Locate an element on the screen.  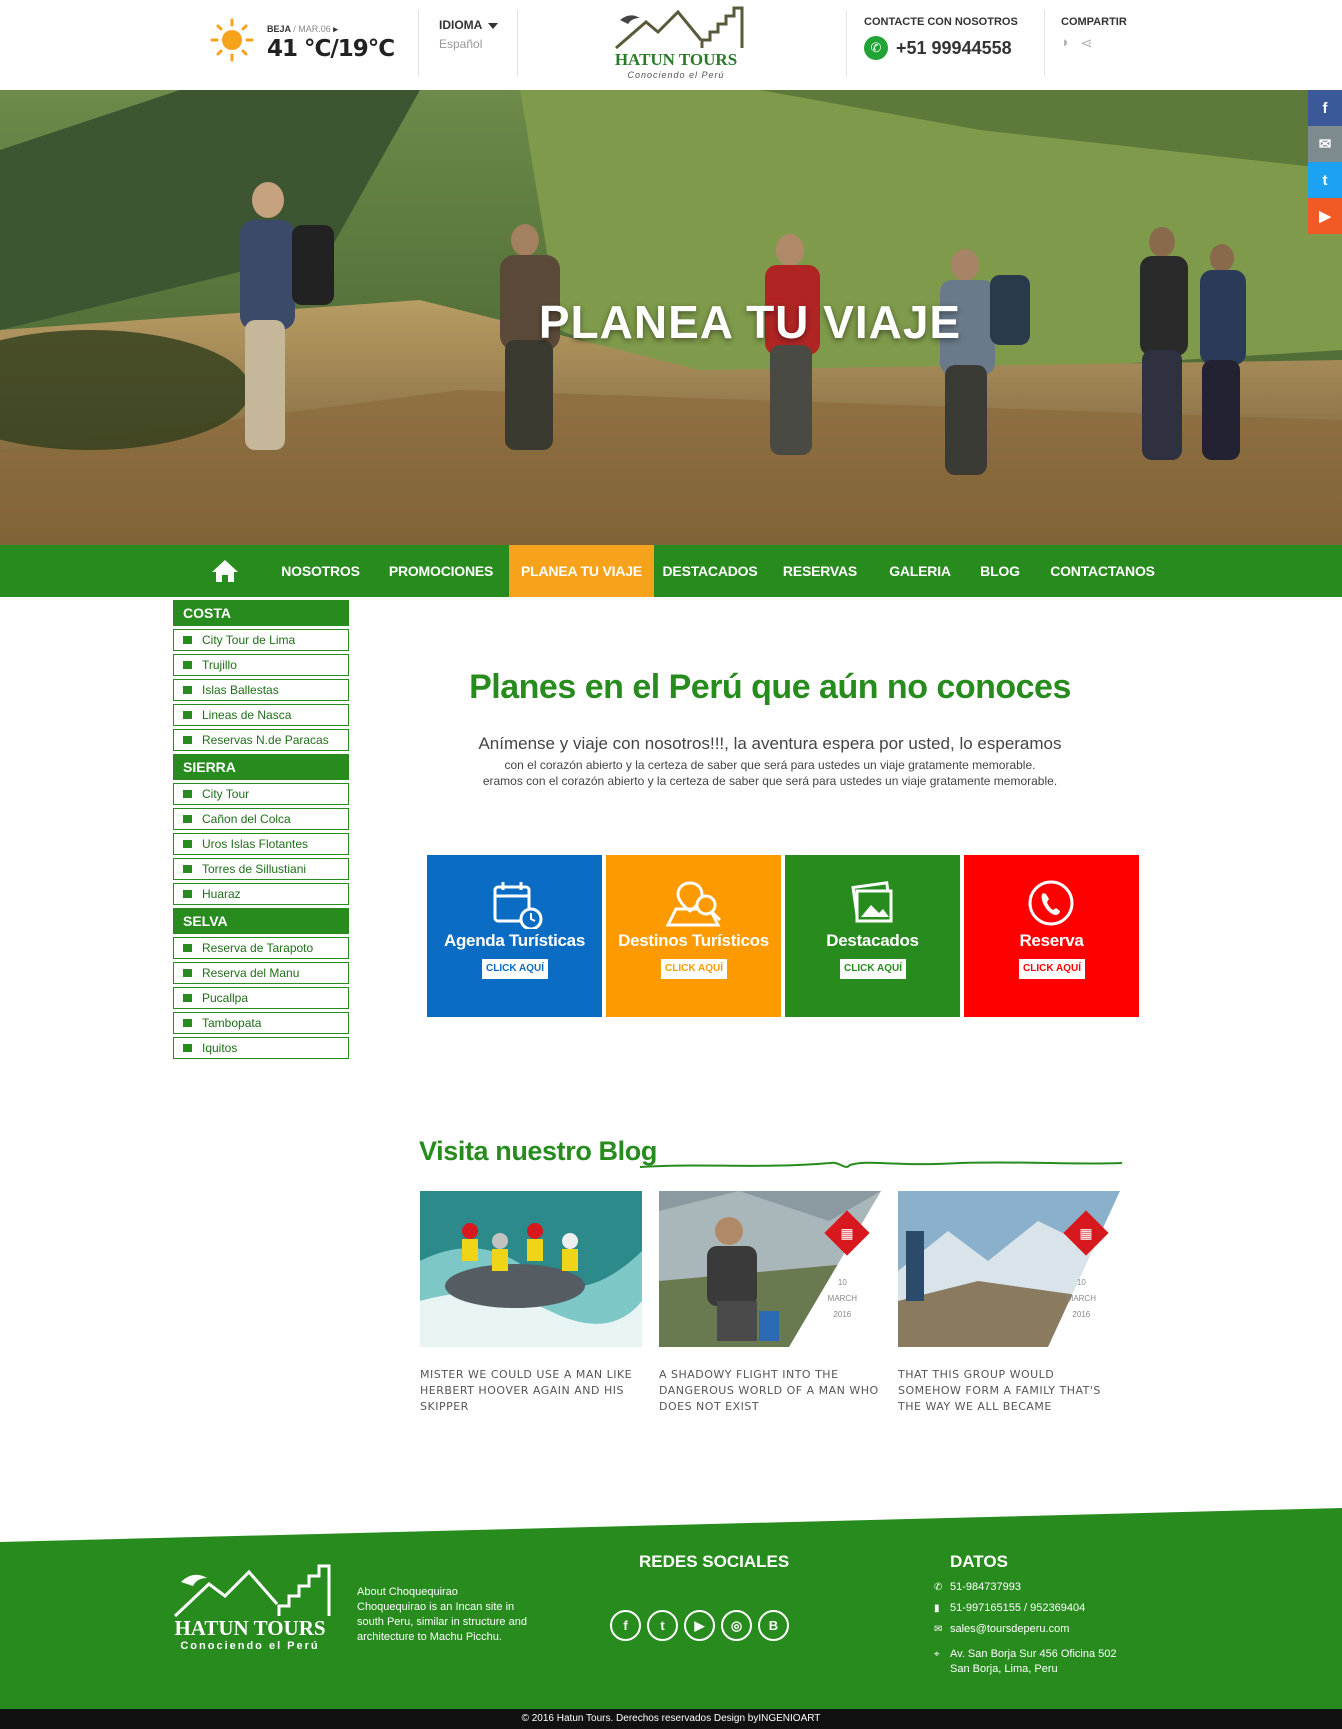
tile-reserva: Reserva CLICK AQUÍ is located at coordinates (1051, 936).